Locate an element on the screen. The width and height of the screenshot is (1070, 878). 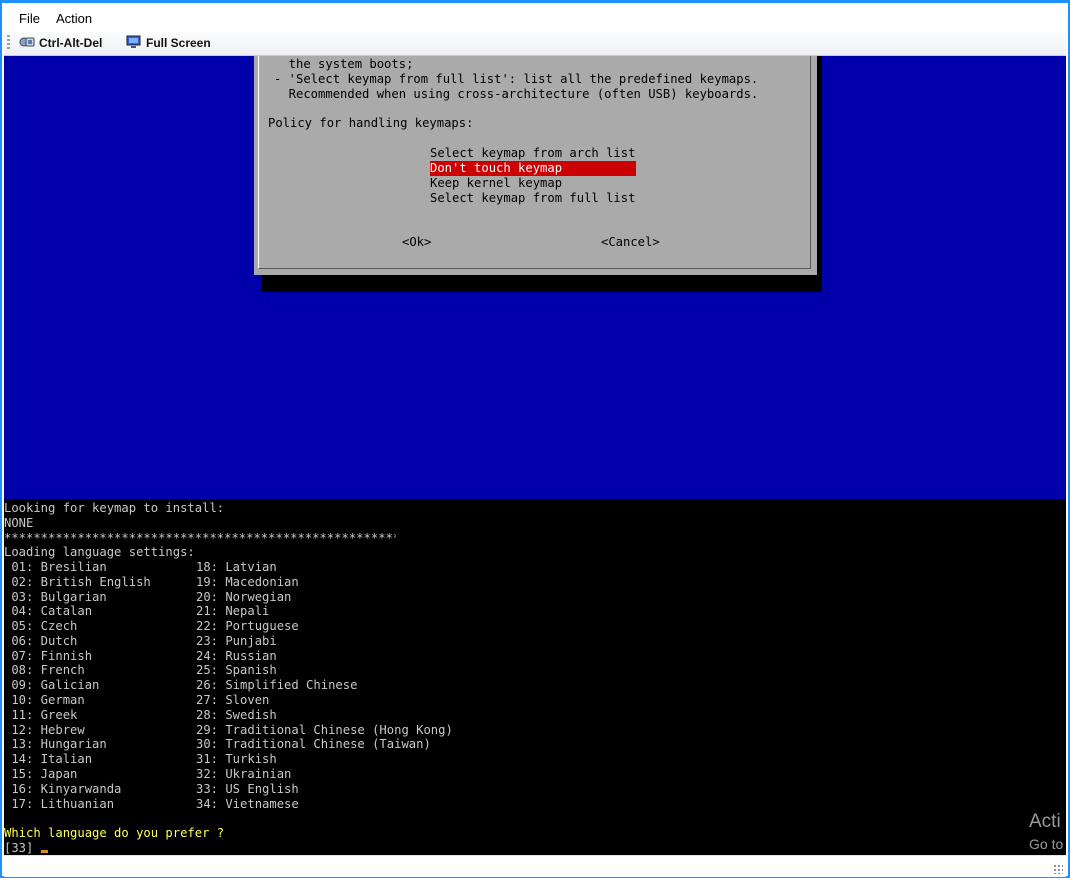
language-item: 26: Simplified Chinese is located at coordinates (277, 685).